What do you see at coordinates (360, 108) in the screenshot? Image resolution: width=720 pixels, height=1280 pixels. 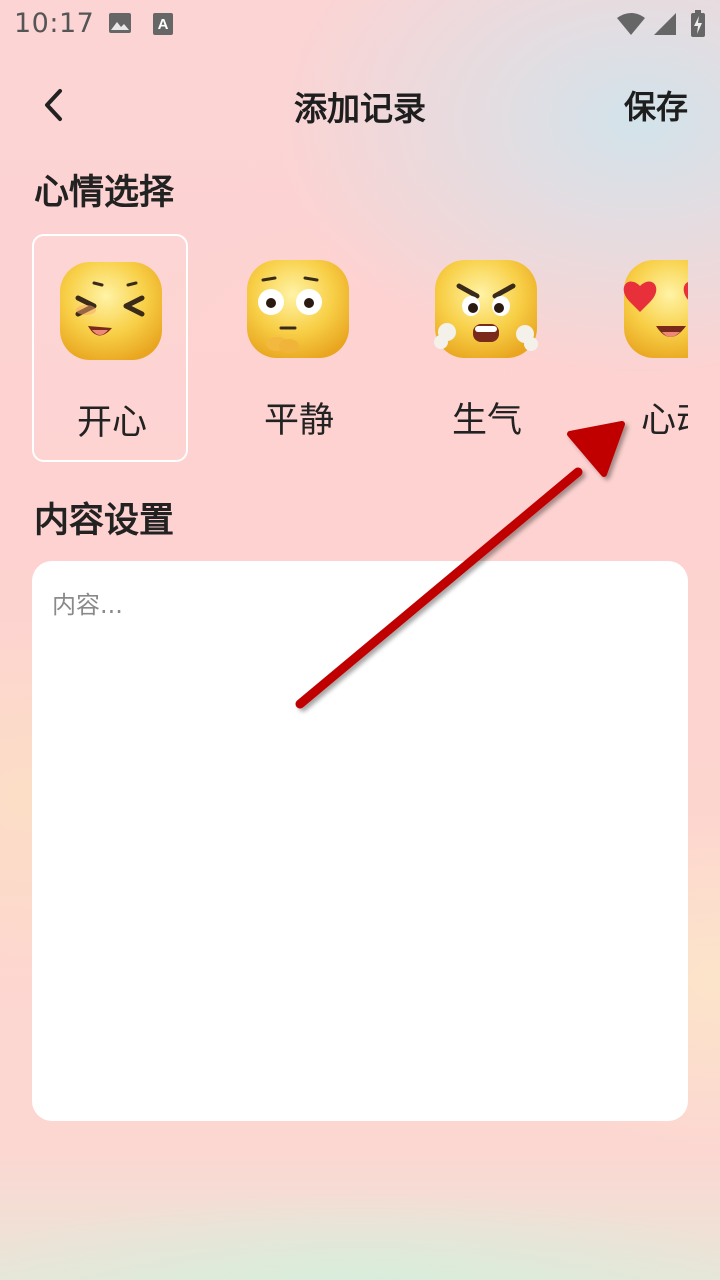 I see `page-title: 添加记录` at bounding box center [360, 108].